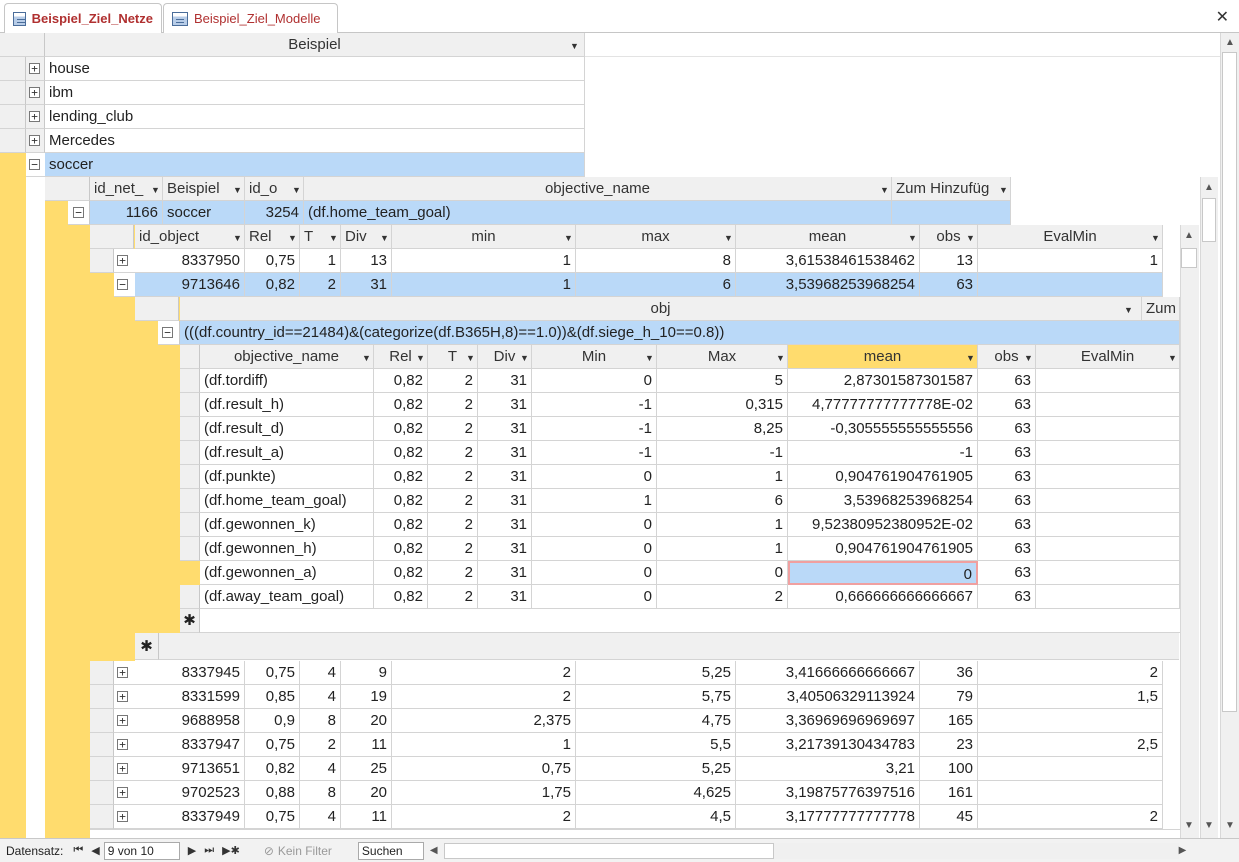  I want to click on filter-status: Kein Filter, so click(305, 851).